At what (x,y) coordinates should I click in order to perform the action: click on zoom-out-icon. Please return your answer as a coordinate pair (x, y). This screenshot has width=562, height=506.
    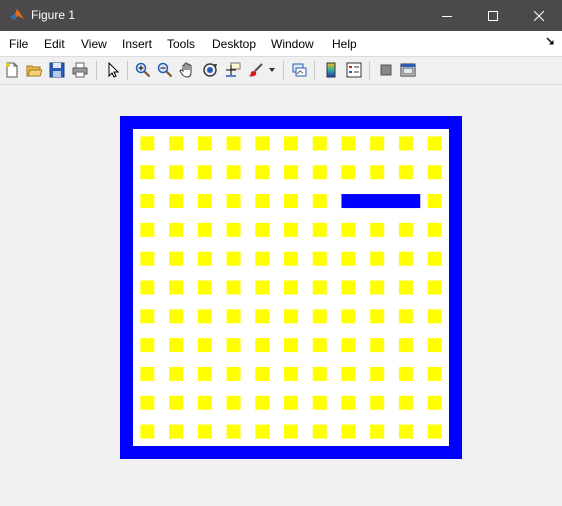
    Looking at the image, I should click on (165, 70).